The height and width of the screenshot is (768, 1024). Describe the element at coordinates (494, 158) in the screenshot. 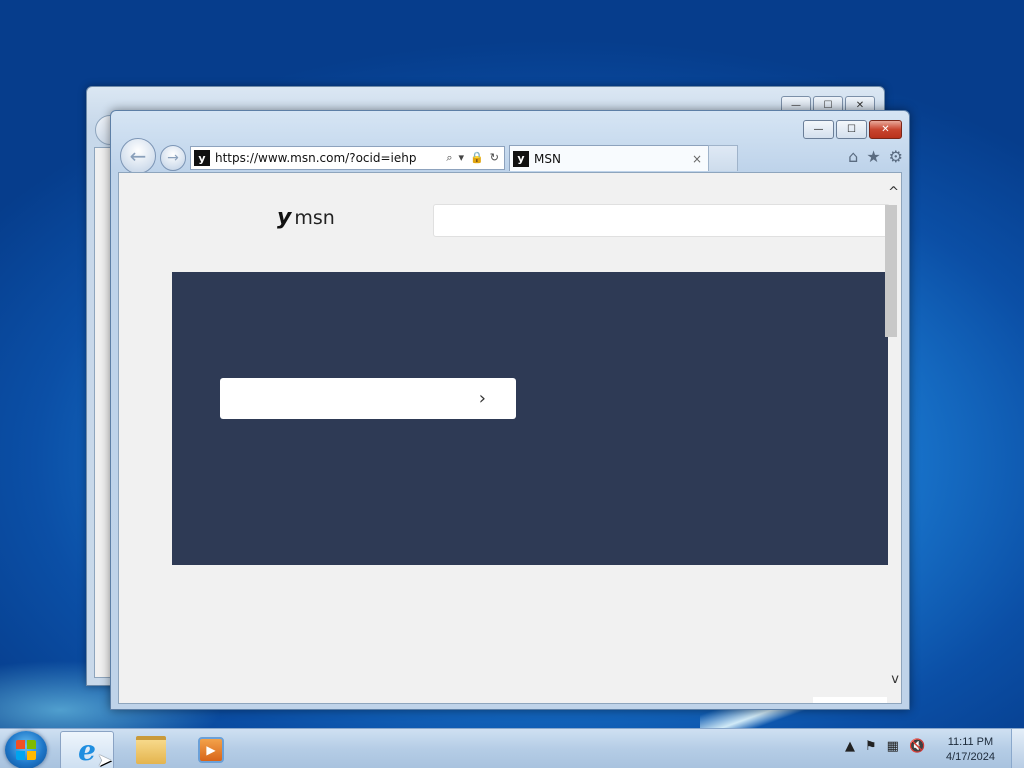

I see `refresh-icon: ↻` at that location.